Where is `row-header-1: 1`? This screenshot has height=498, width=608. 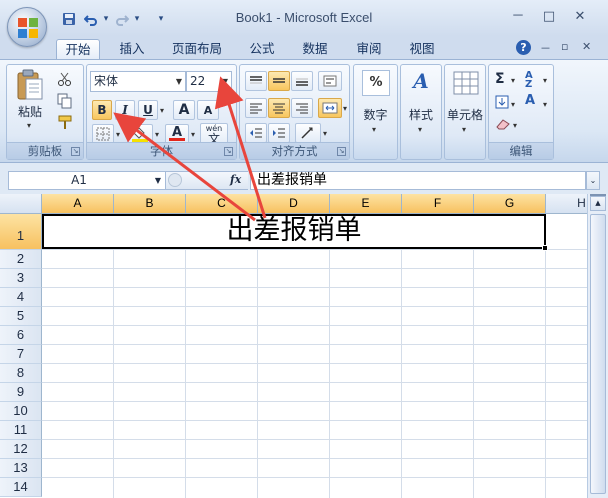
row-header-1: 1 is located at coordinates (21, 232).